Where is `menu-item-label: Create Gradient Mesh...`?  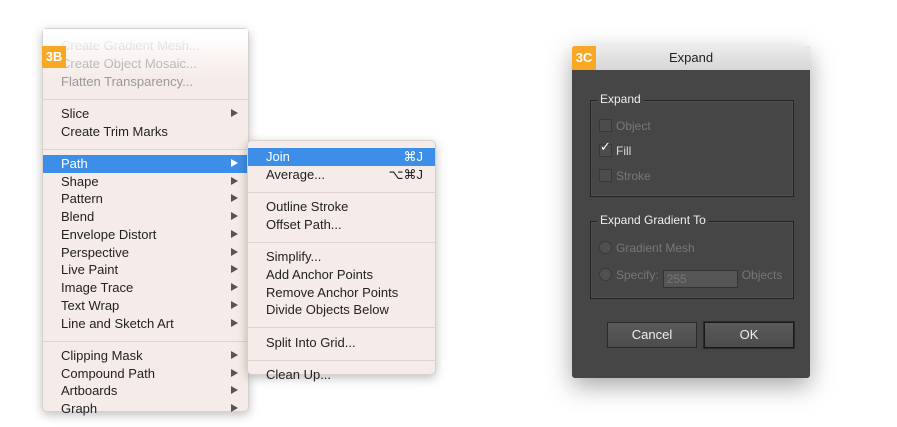 menu-item-label: Create Gradient Mesh... is located at coordinates (130, 45).